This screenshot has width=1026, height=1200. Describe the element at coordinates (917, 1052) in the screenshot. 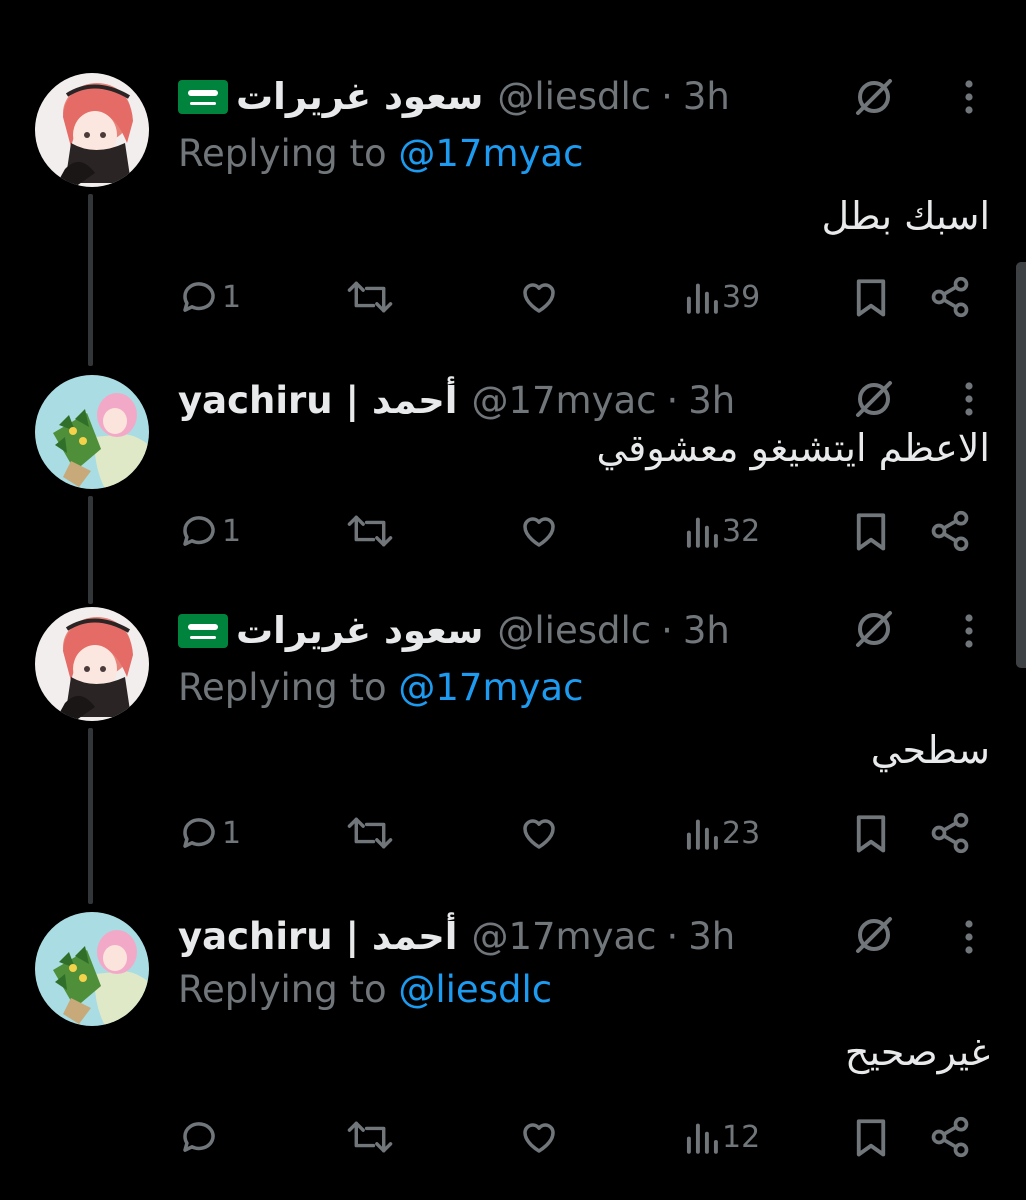

I see `tweet-text: غيرصحيح` at that location.